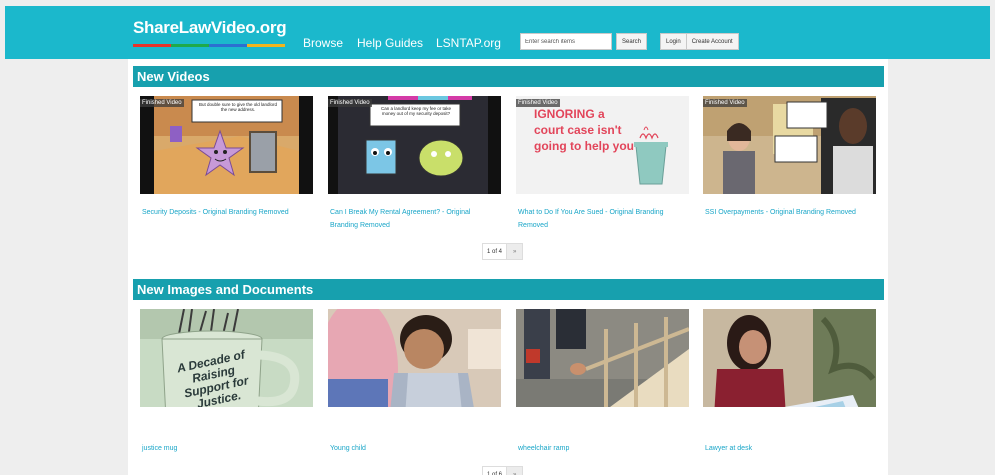 This screenshot has height=475, width=995. Describe the element at coordinates (673, 41) in the screenshot. I see `login-button: Login` at that location.